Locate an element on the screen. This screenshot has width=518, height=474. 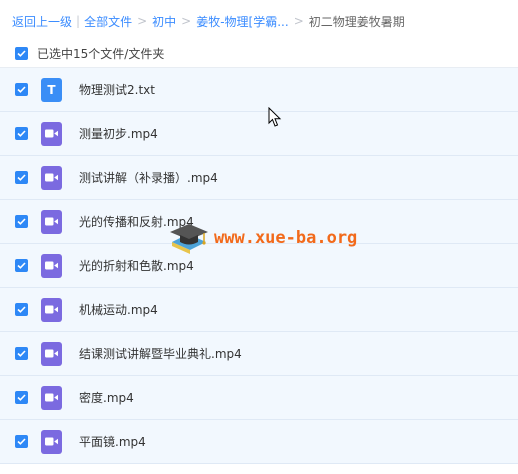
file-name: 结课测试讲解暨毕业典礼.mp4 is located at coordinates (160, 353).